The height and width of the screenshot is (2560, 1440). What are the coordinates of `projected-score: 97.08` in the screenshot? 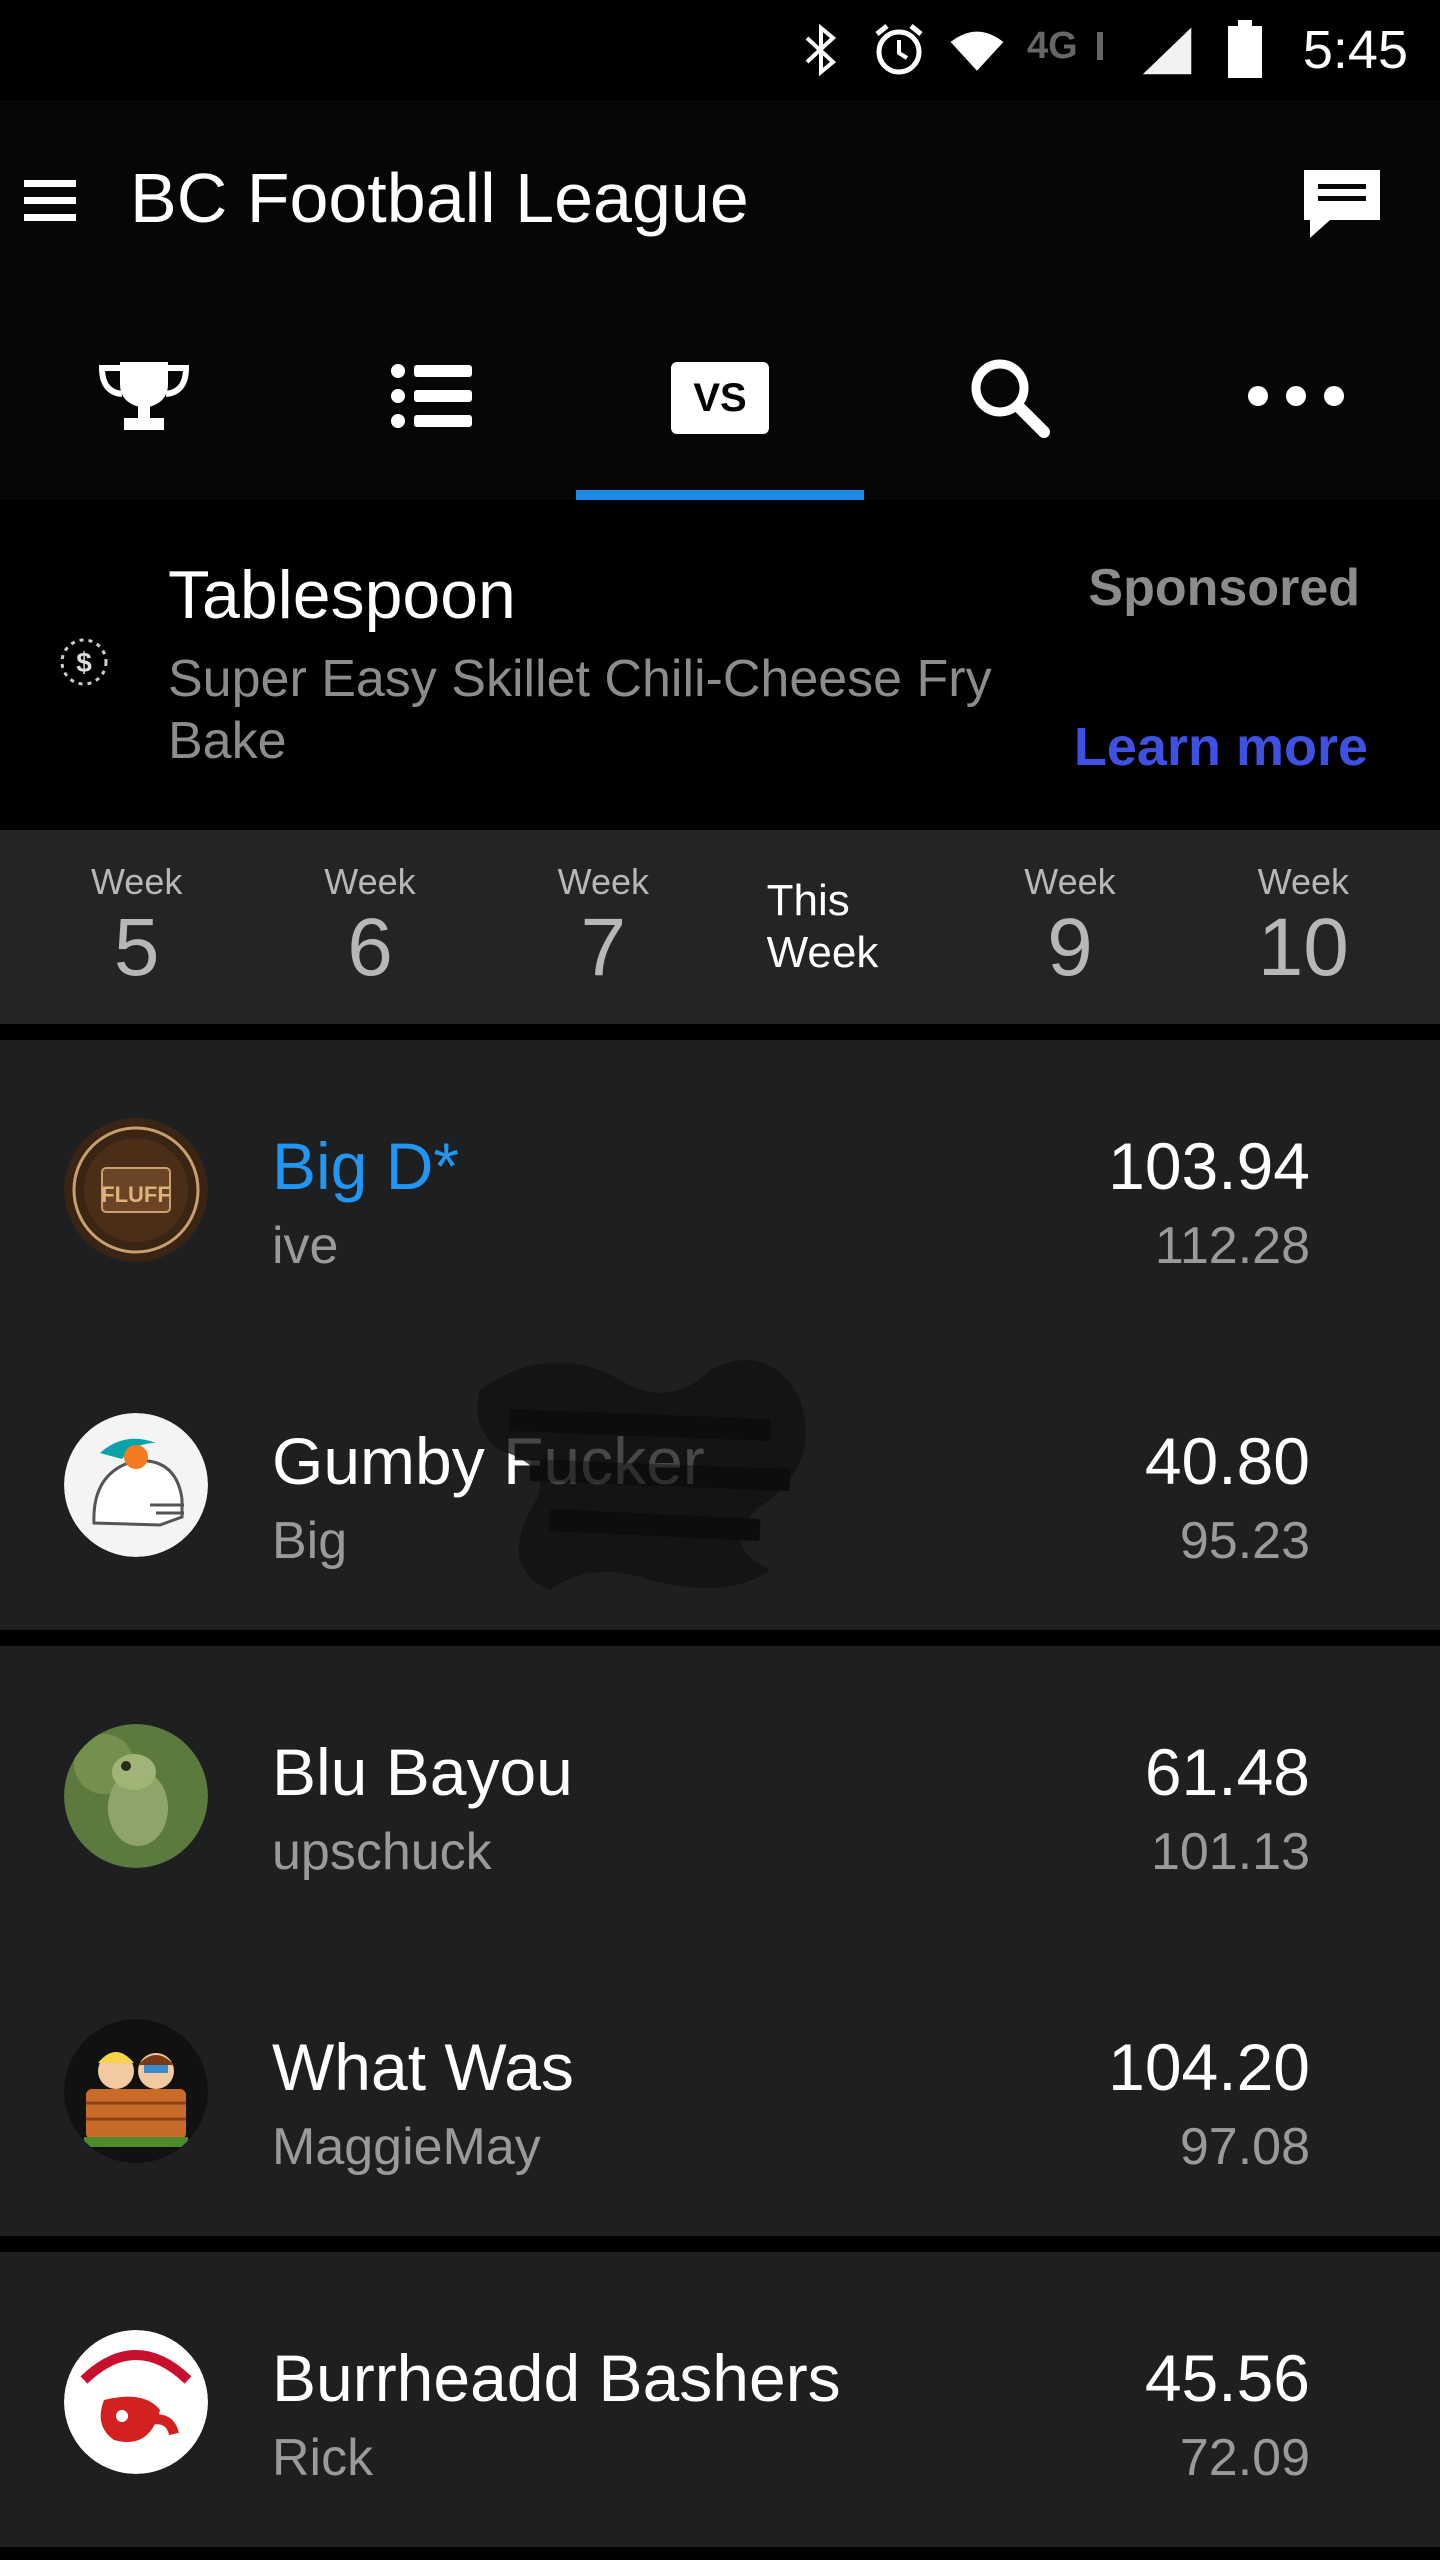 It's located at (1244, 2147).